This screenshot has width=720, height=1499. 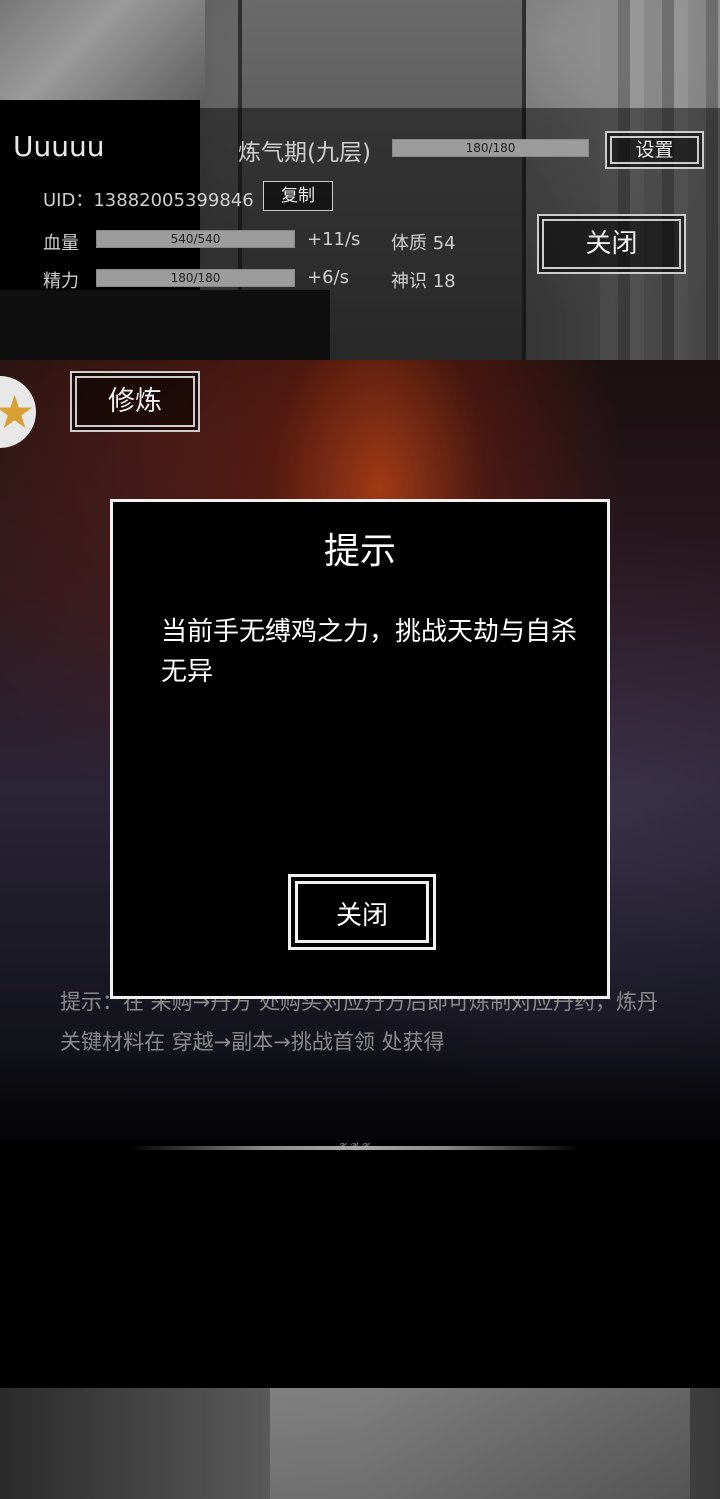 I want to click on energy-text: 180/180, so click(x=195, y=278).